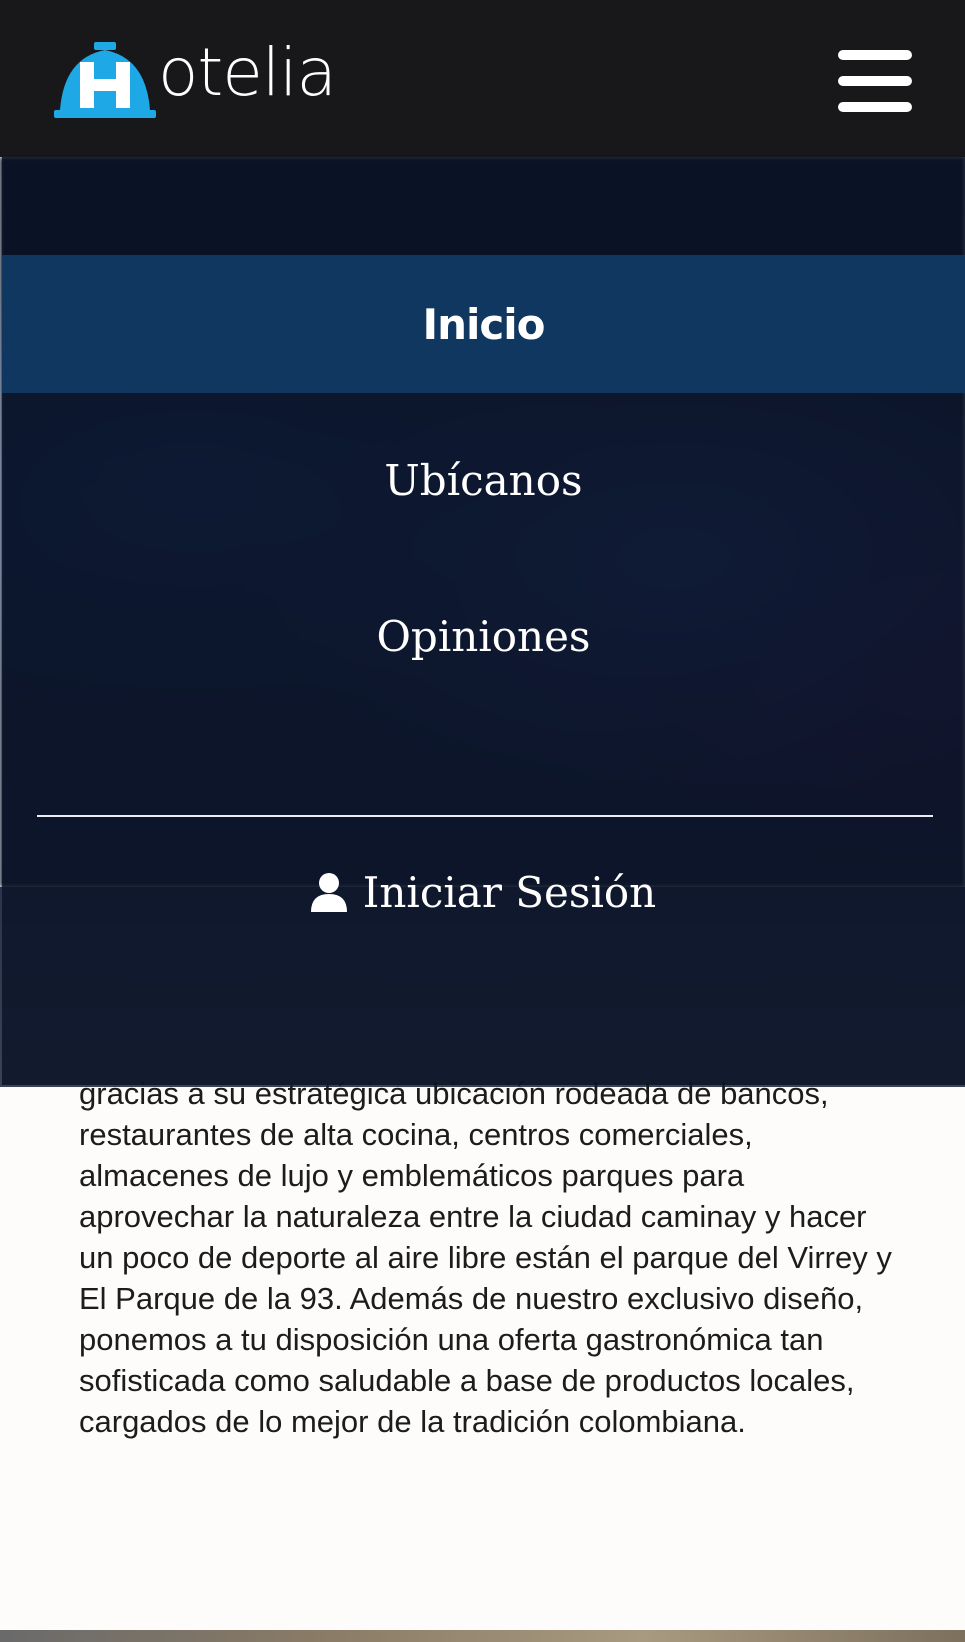 The width and height of the screenshot is (965, 1642). I want to click on hamburger-icon, so click(875, 81).